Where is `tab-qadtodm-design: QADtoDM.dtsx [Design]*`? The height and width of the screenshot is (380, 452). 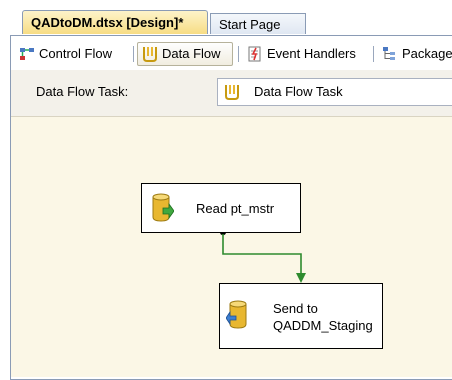
tab-qadtodm-design: QADtoDM.dtsx [Design]* is located at coordinates (115, 22).